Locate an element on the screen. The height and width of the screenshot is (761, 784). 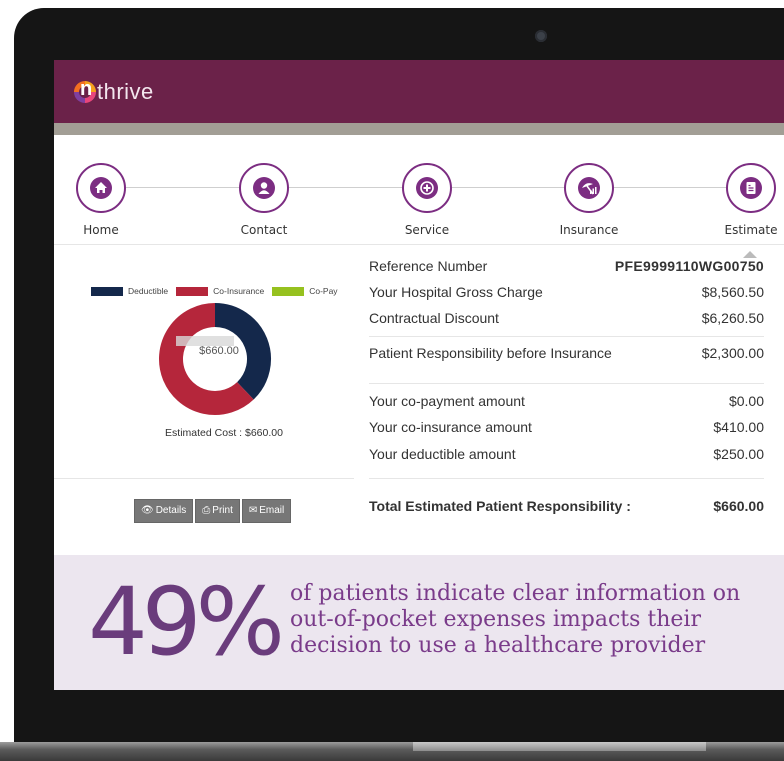
active-step-caret-icon is located at coordinates (750, 254).